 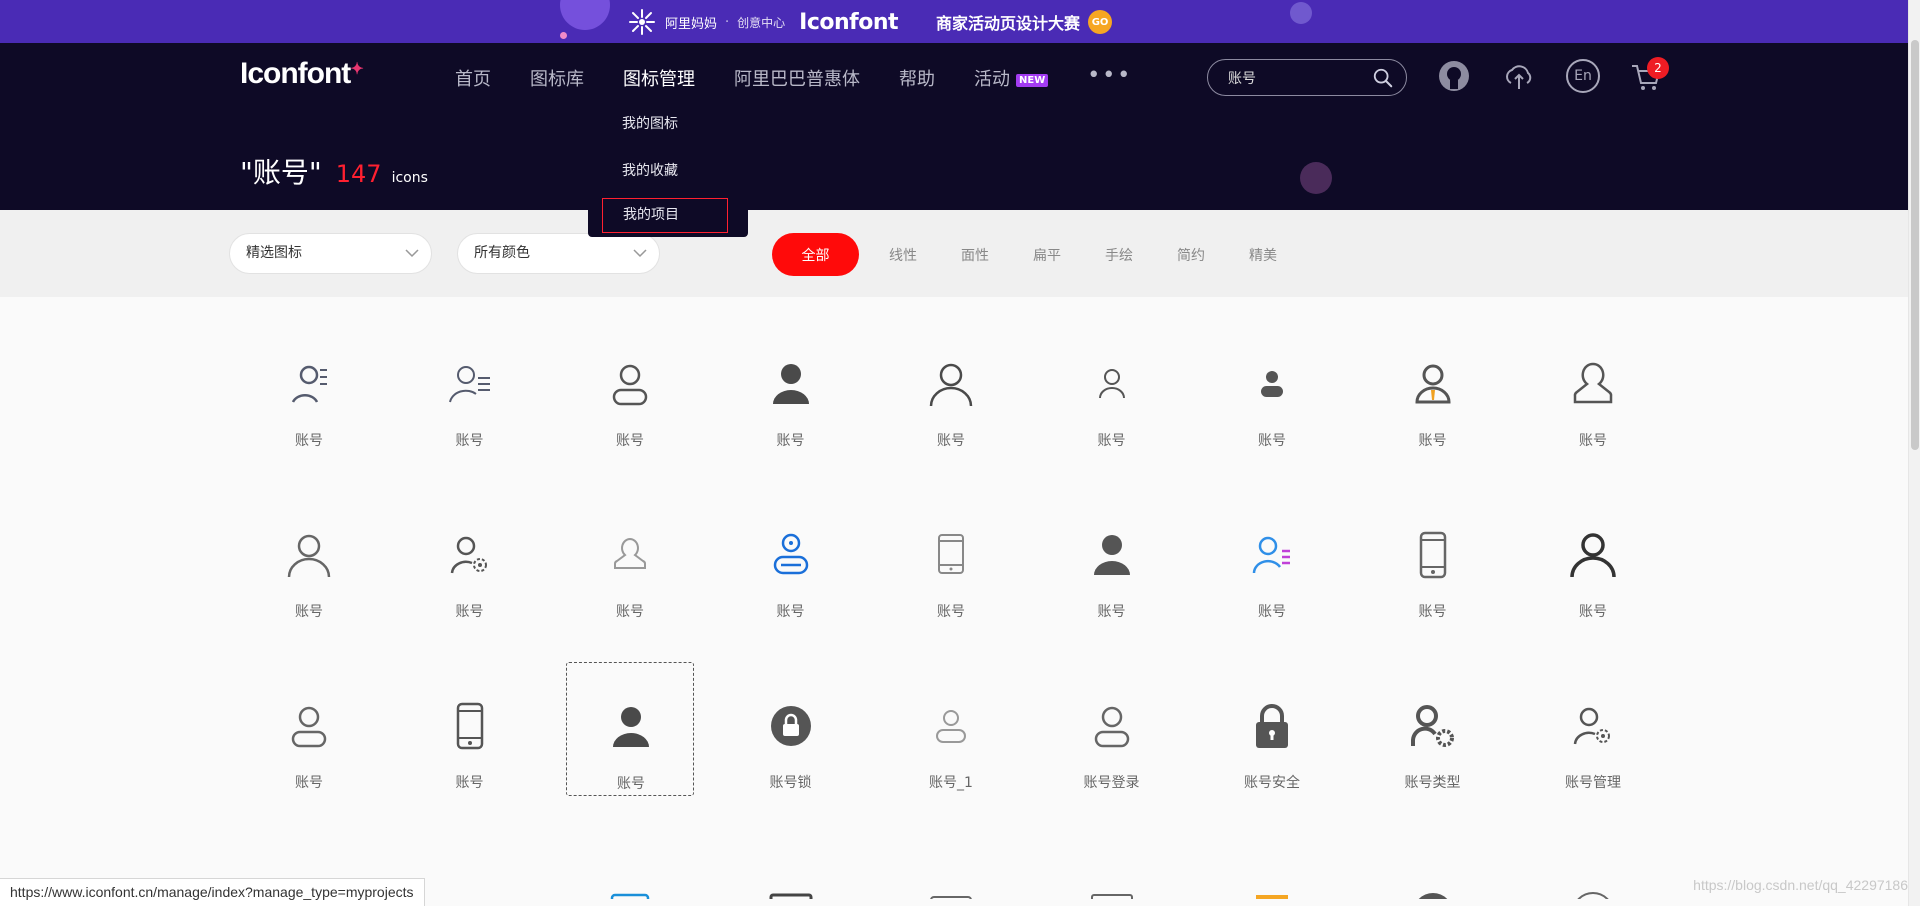 What do you see at coordinates (1272, 897) in the screenshot?
I see `warning-icon` at bounding box center [1272, 897].